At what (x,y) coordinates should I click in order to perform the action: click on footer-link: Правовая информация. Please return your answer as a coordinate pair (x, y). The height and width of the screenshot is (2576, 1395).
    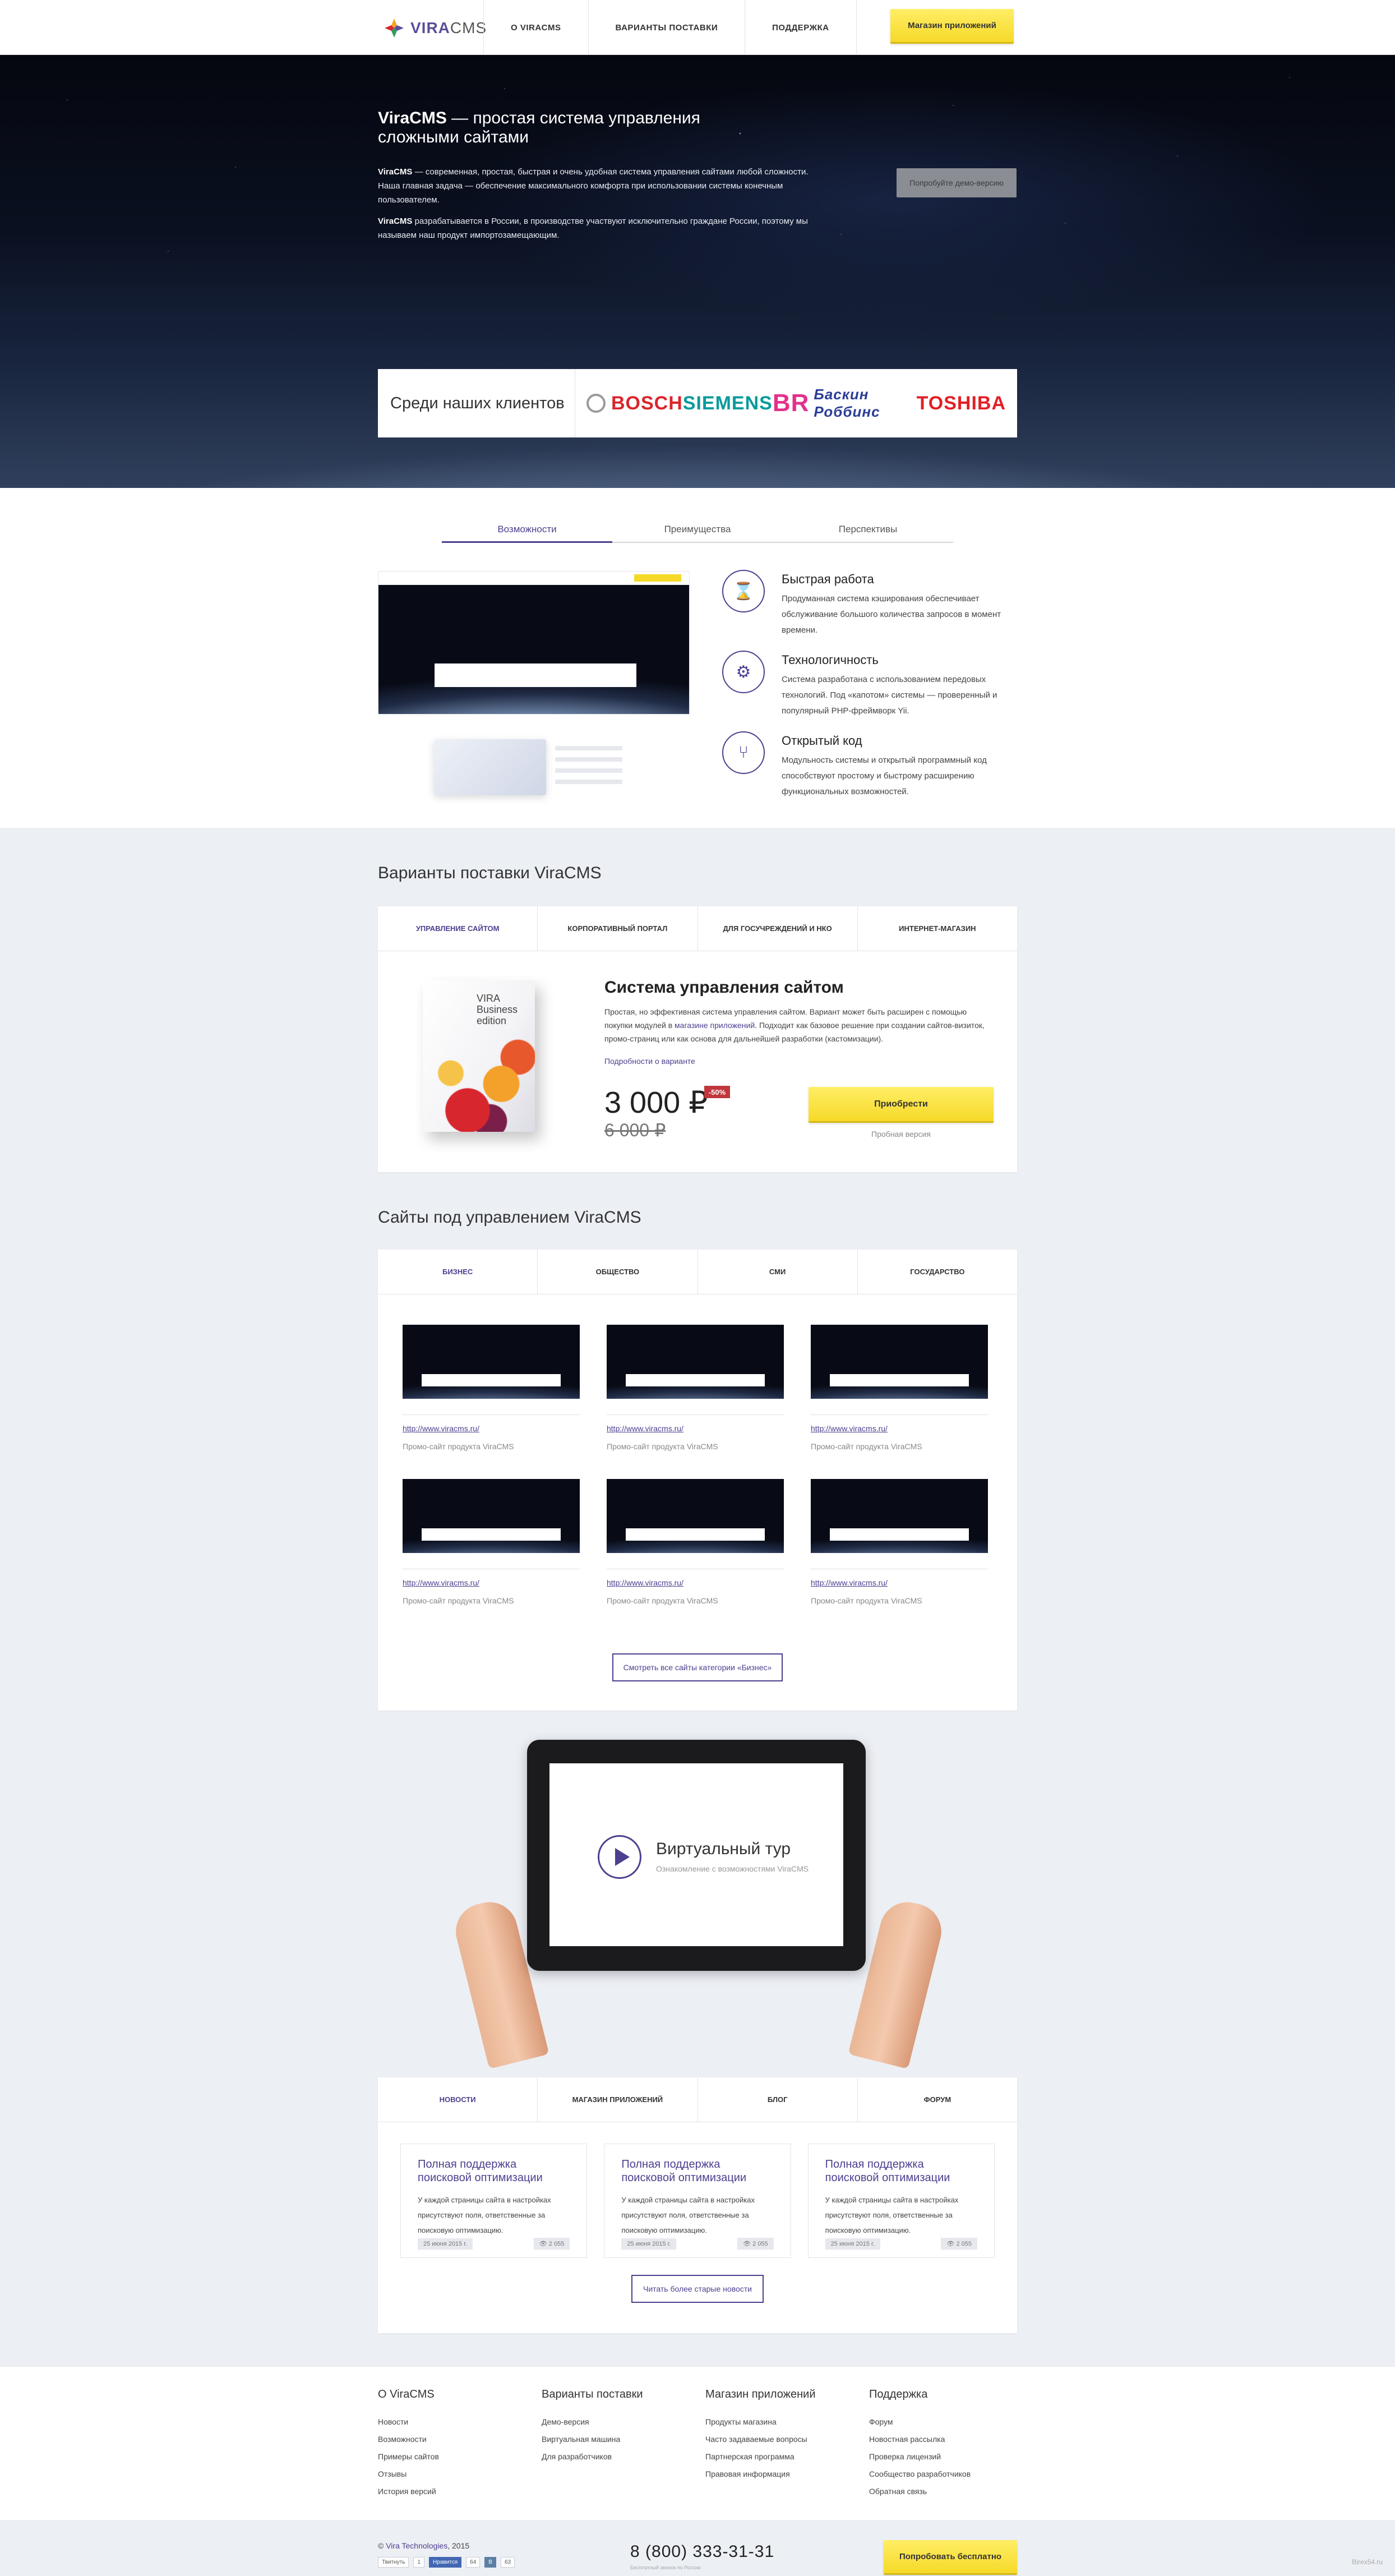
    Looking at the image, I should click on (778, 2474).